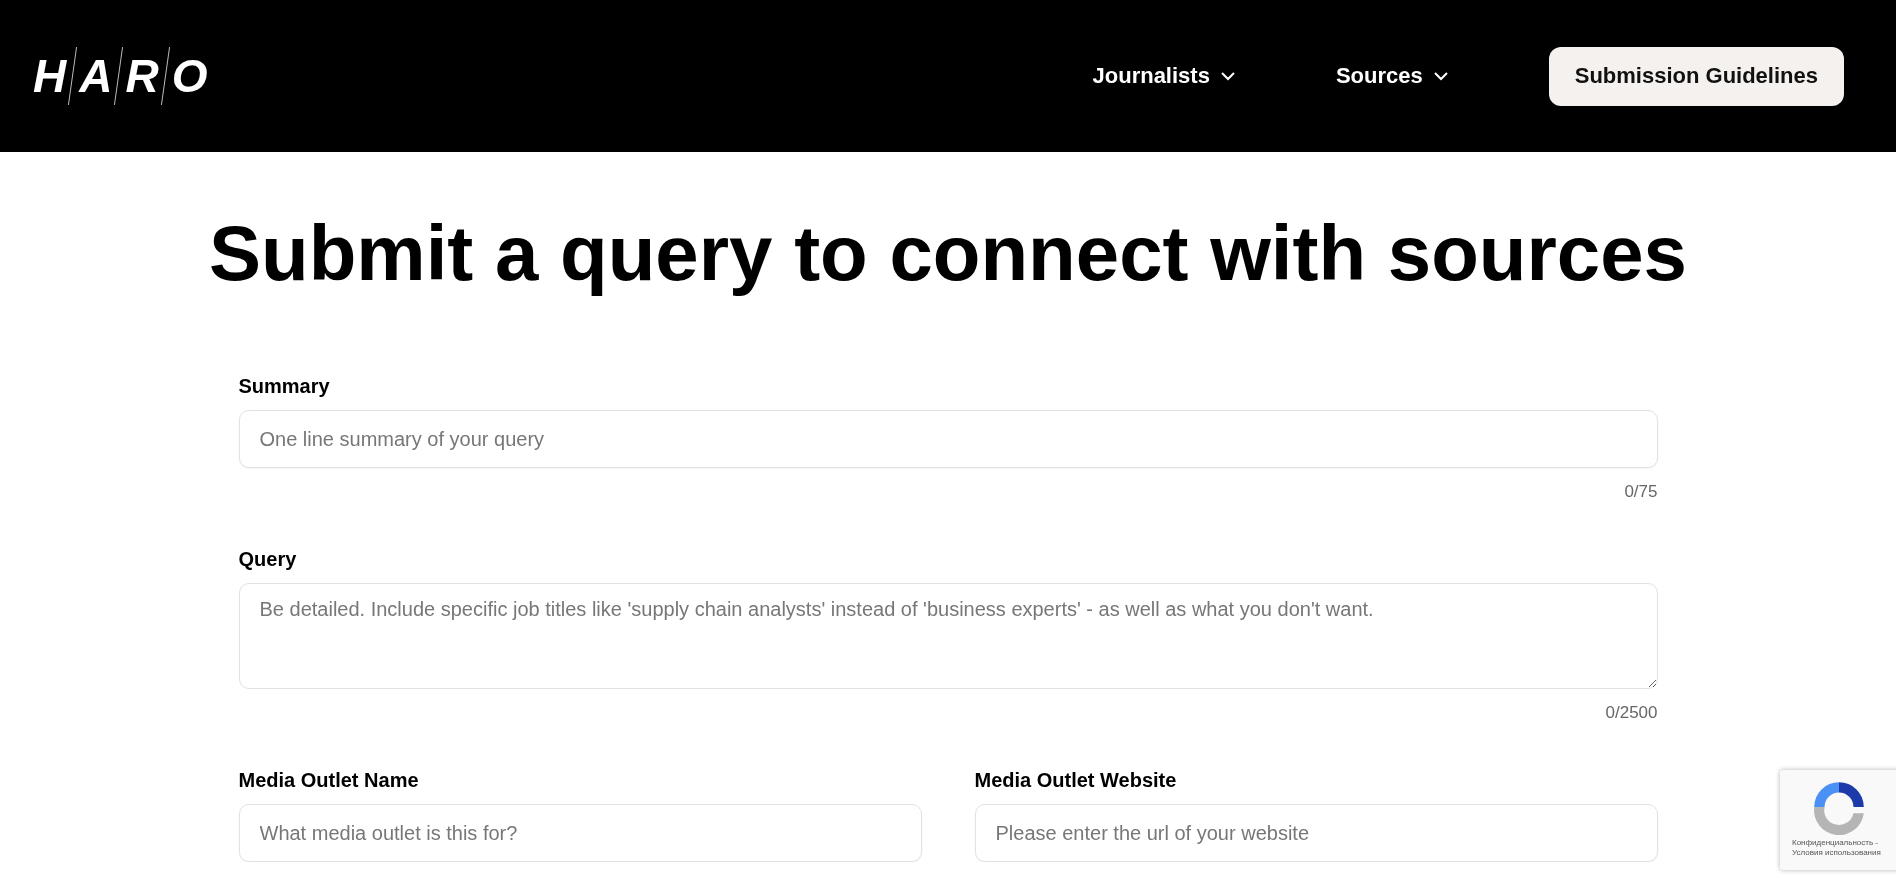 The height and width of the screenshot is (894, 1896). I want to click on guidelines-button: Submission Guidelines, so click(1696, 76).